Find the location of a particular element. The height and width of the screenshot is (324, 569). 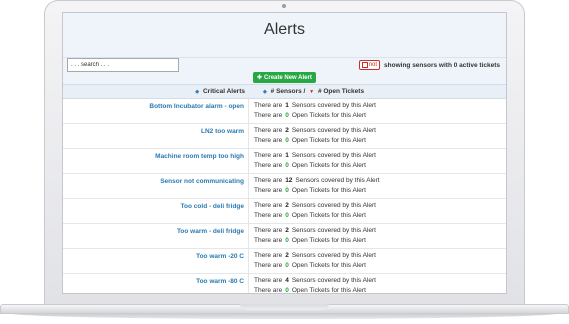

alert-name-link: Bottom Incubator alarm - open is located at coordinates (156, 111).